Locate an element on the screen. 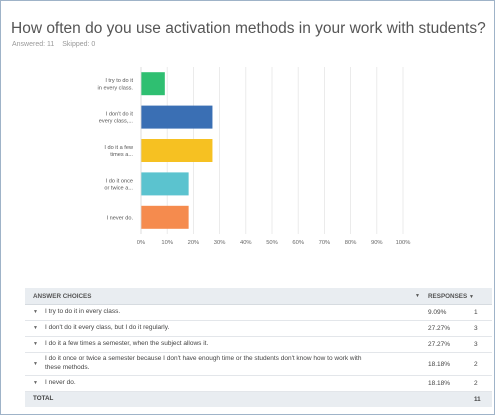  response-percent: 9.09% is located at coordinates (437, 312).